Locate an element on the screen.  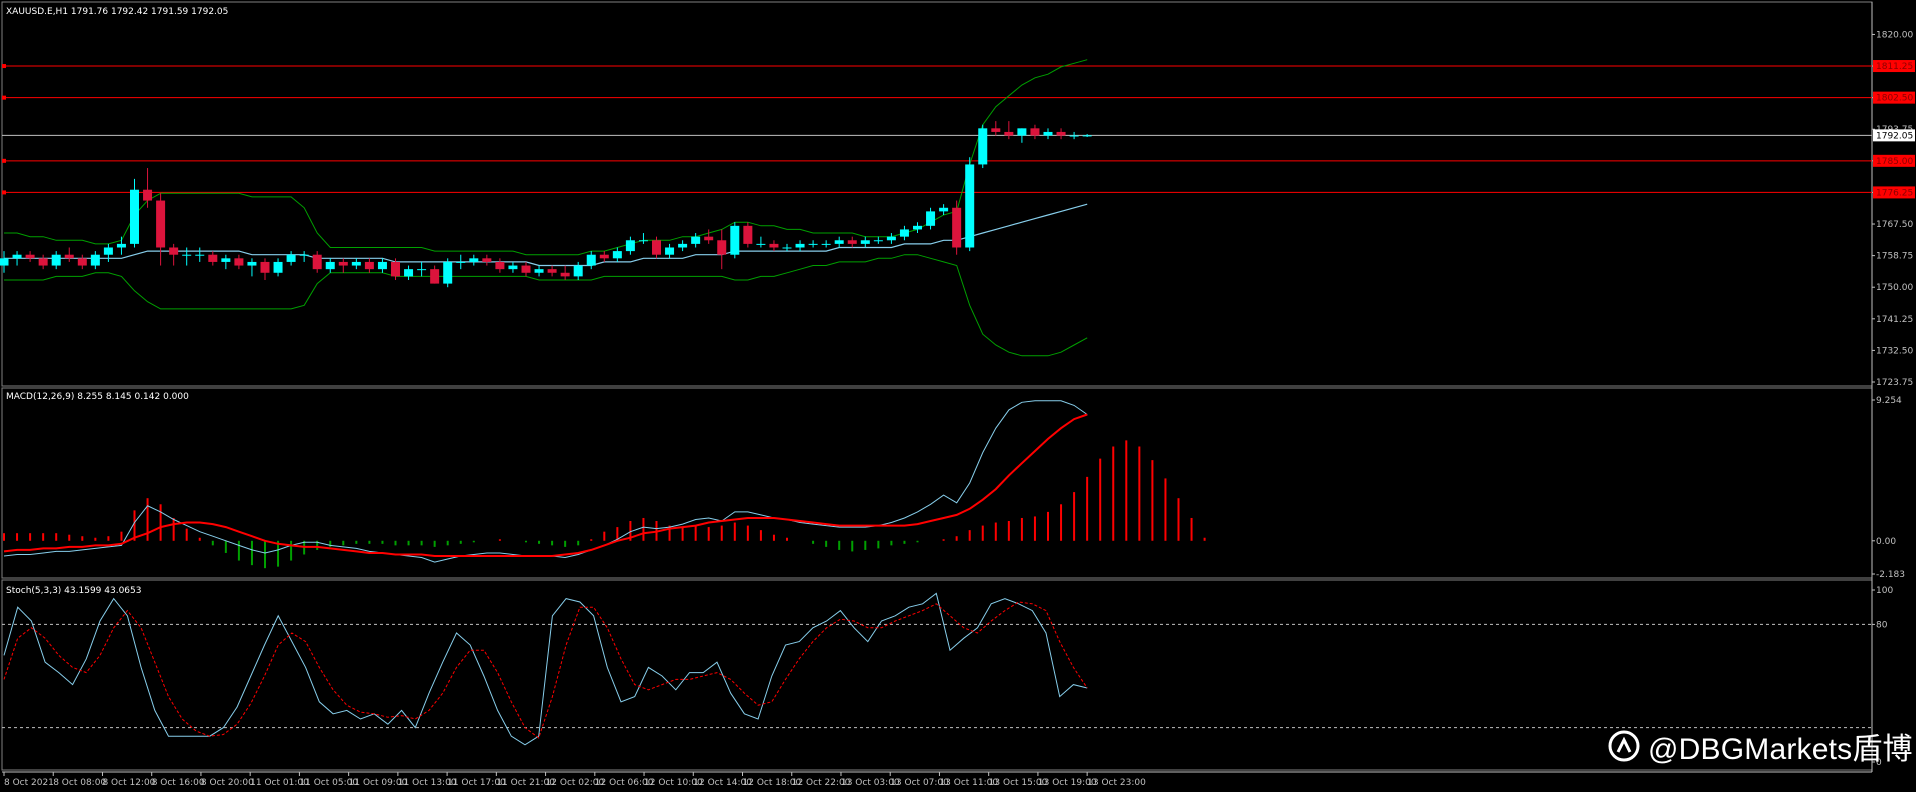
watermark-text: @DBGMarkets盾博 is located at coordinates (1780, 749).